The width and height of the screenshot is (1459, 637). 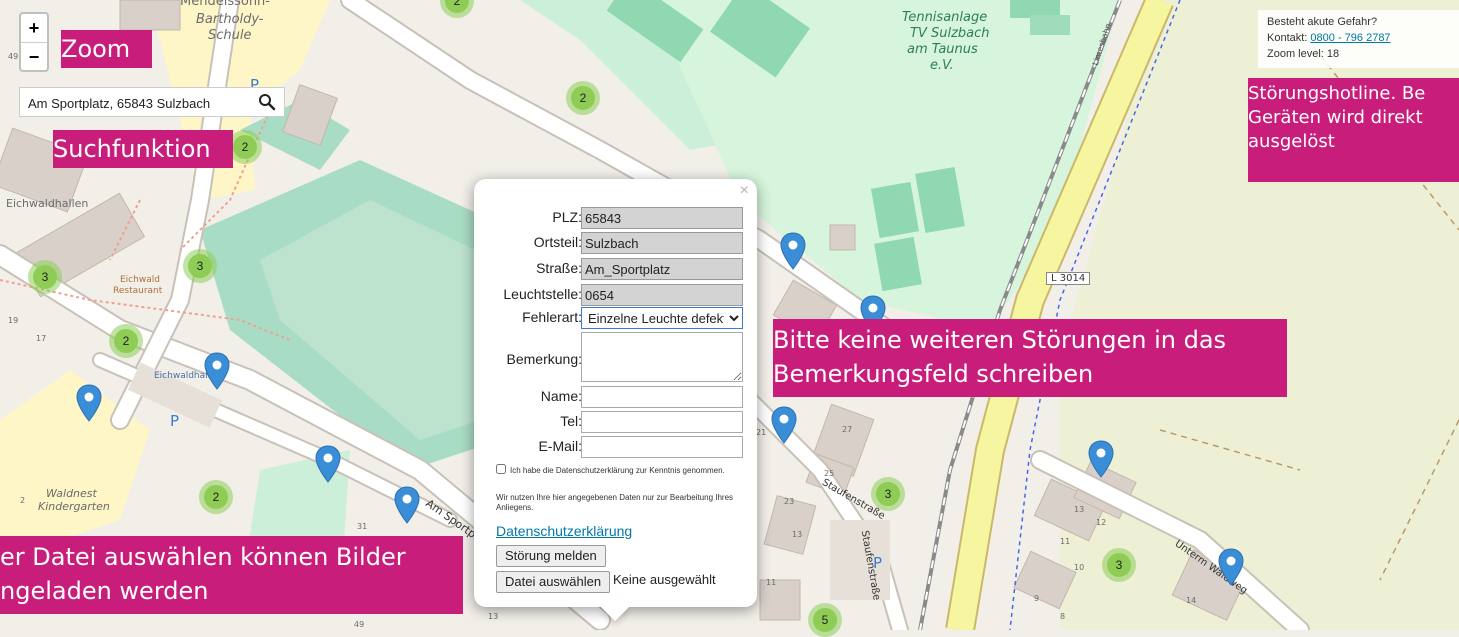 What do you see at coordinates (551, 556) in the screenshot?
I see `submit-report-button: Störung melden` at bounding box center [551, 556].